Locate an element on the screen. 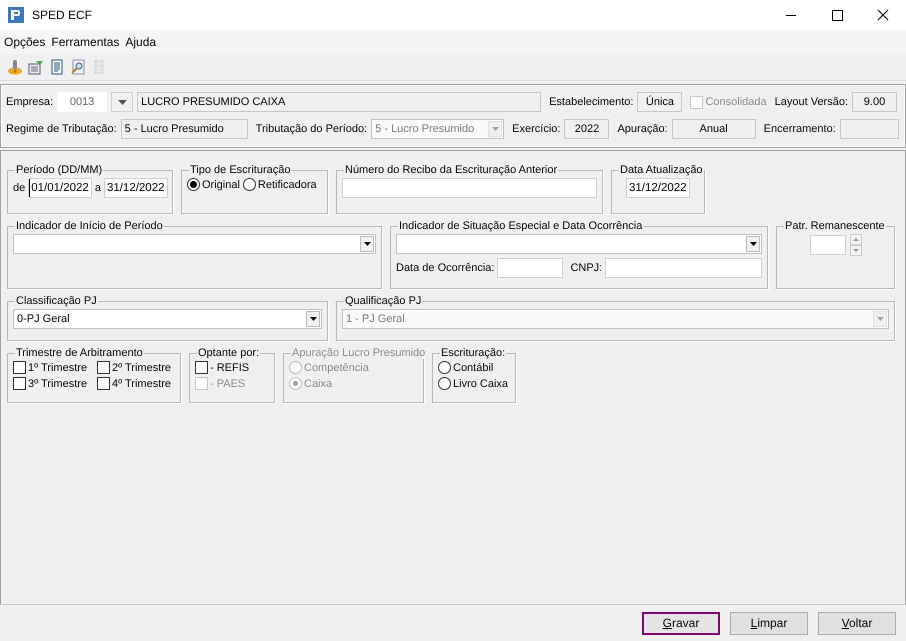  group-title: Período (DD/MM) is located at coordinates (59, 170).